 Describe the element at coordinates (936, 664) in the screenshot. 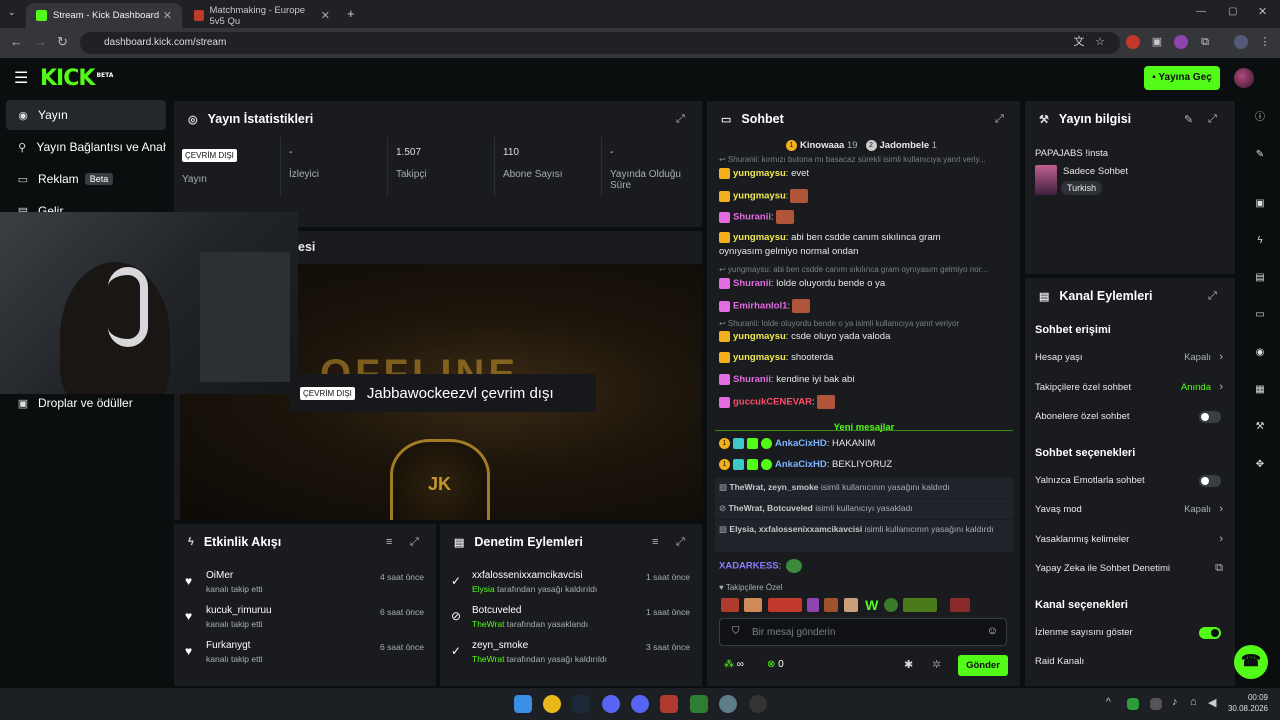

I see `settings-cog-icon: ✲` at that location.